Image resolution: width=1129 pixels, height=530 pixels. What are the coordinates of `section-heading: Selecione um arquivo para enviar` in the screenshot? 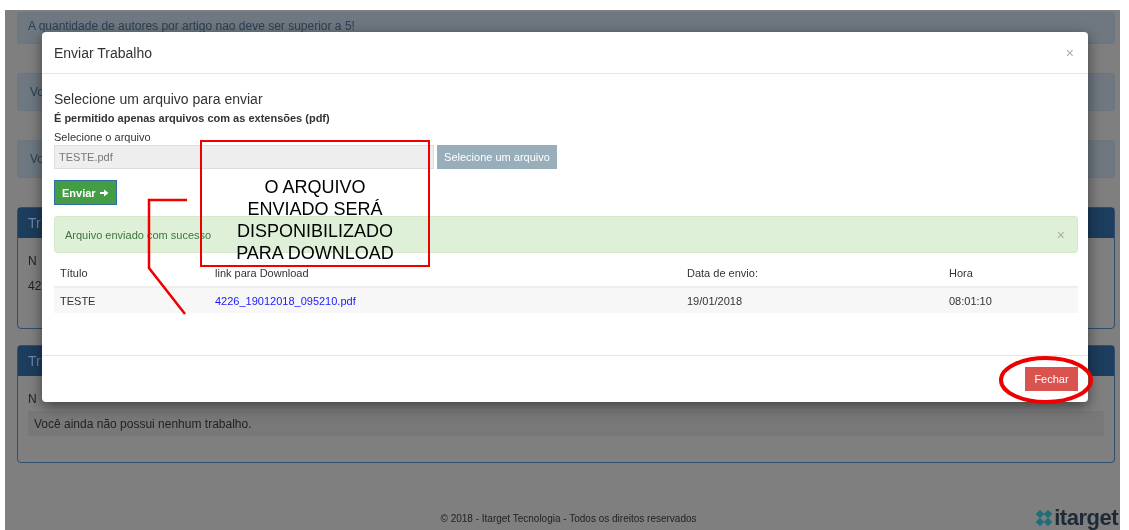 It's located at (159, 99).